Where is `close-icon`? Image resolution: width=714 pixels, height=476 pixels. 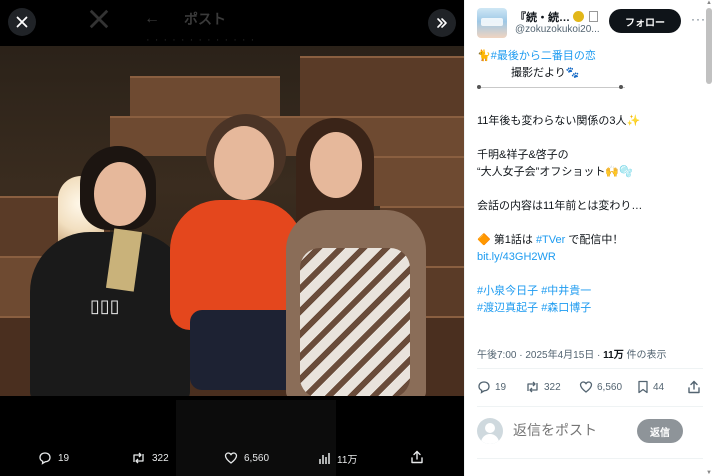 close-icon is located at coordinates (22, 22).